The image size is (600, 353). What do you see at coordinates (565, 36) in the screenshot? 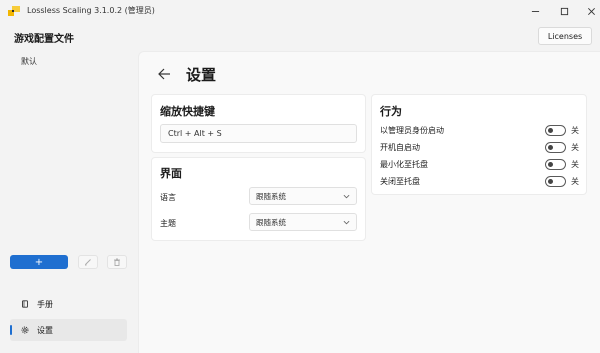
I see `licenses-button: Licenses` at bounding box center [565, 36].